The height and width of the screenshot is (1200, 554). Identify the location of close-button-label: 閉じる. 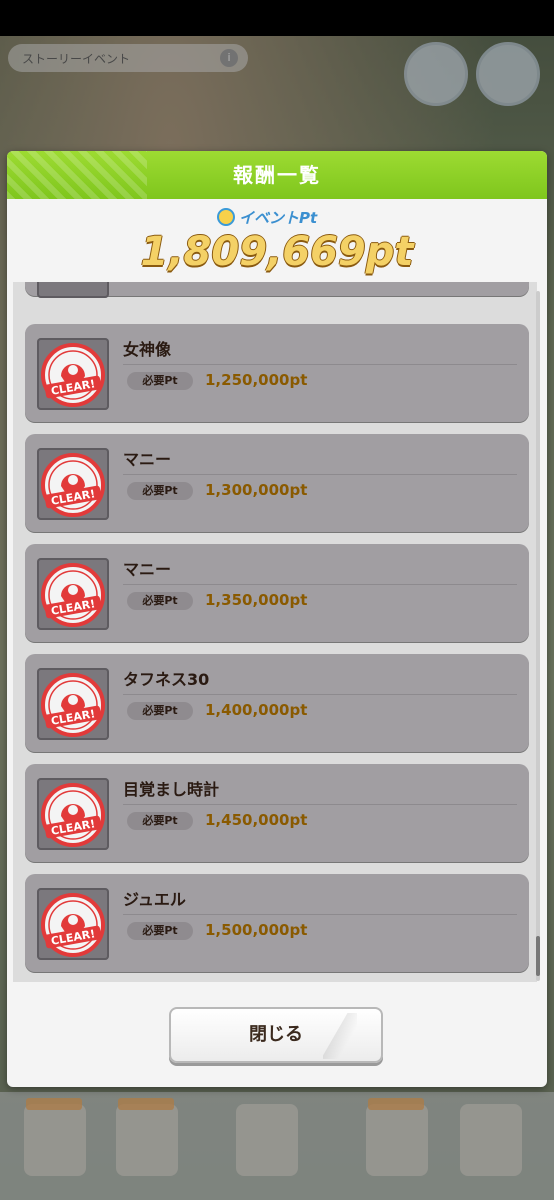
(276, 1034).